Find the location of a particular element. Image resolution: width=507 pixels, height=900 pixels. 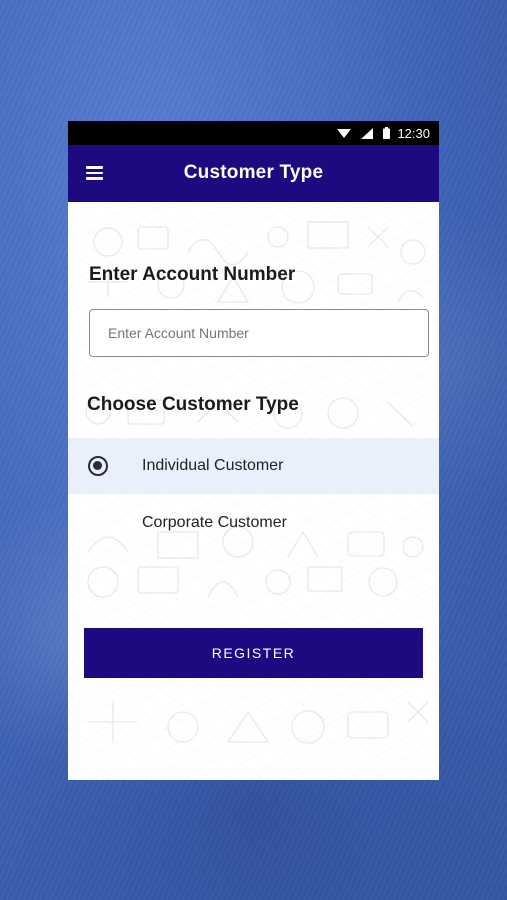

option-label: Individual Customer is located at coordinates (213, 465).